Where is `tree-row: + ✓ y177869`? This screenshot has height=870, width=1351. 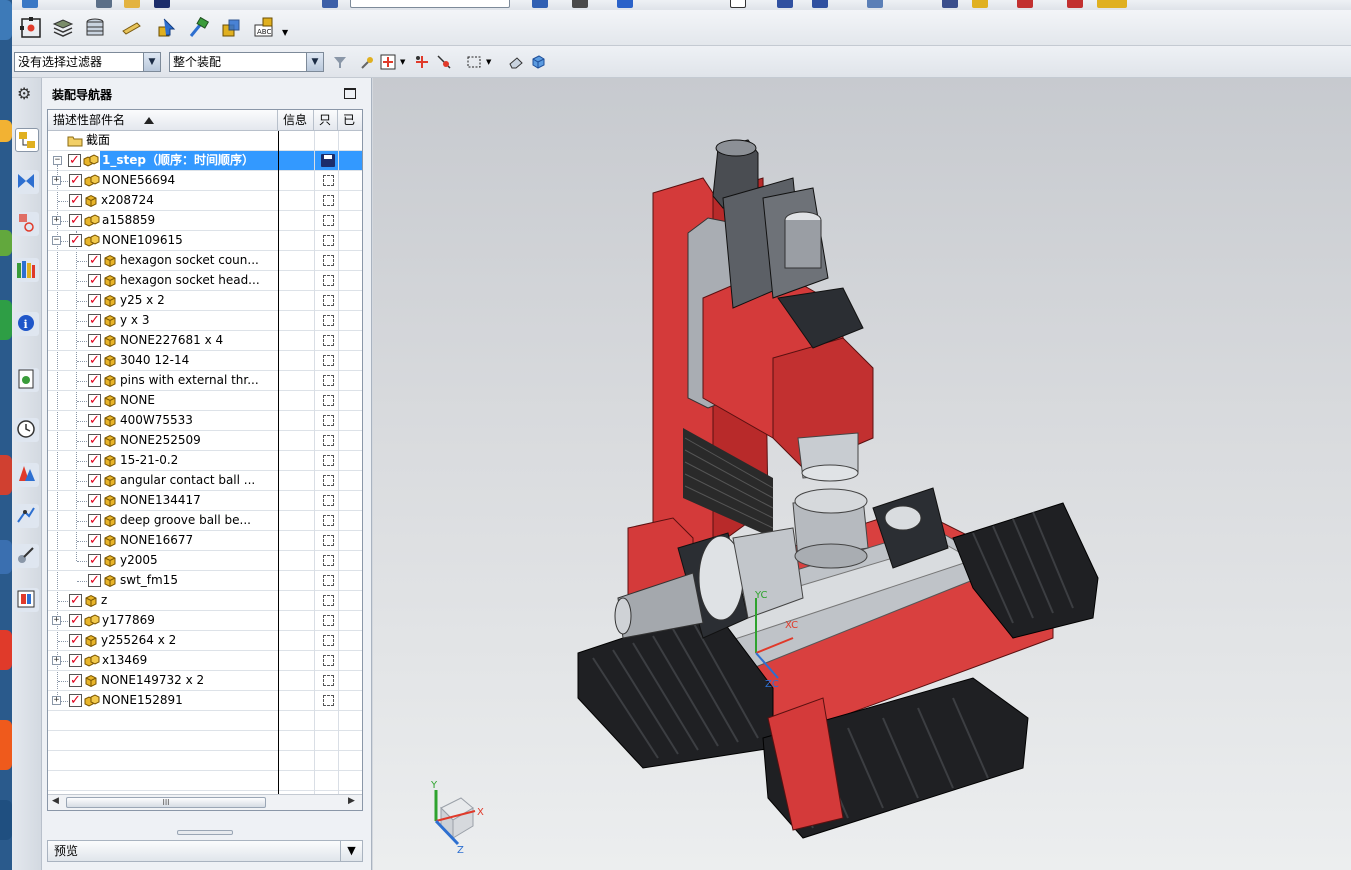
tree-row: + ✓ y177869 is located at coordinates (205, 621).